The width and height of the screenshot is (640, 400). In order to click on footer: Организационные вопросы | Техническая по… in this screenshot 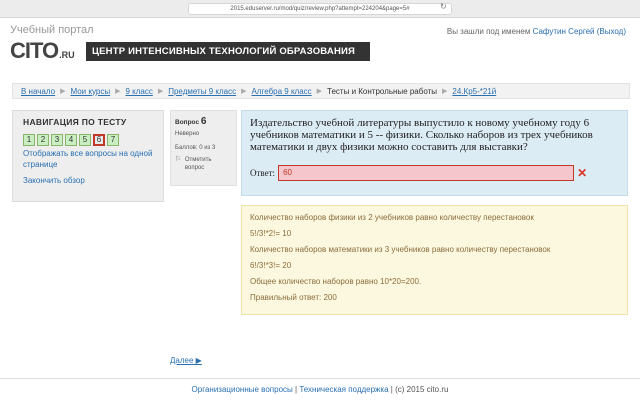, I will do `click(320, 389)`.